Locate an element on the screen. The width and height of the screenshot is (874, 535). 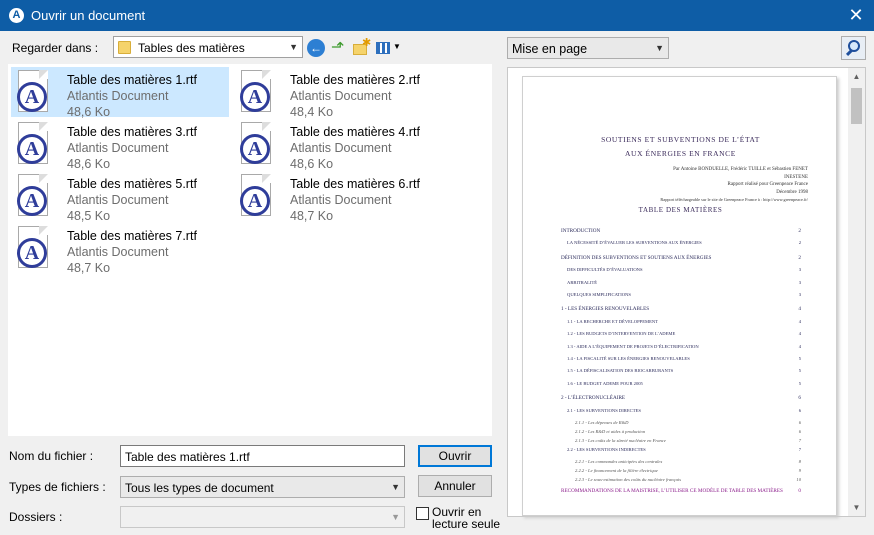
look-in-dropdown: Tables des matières ▼ is located at coordinates (208, 47).